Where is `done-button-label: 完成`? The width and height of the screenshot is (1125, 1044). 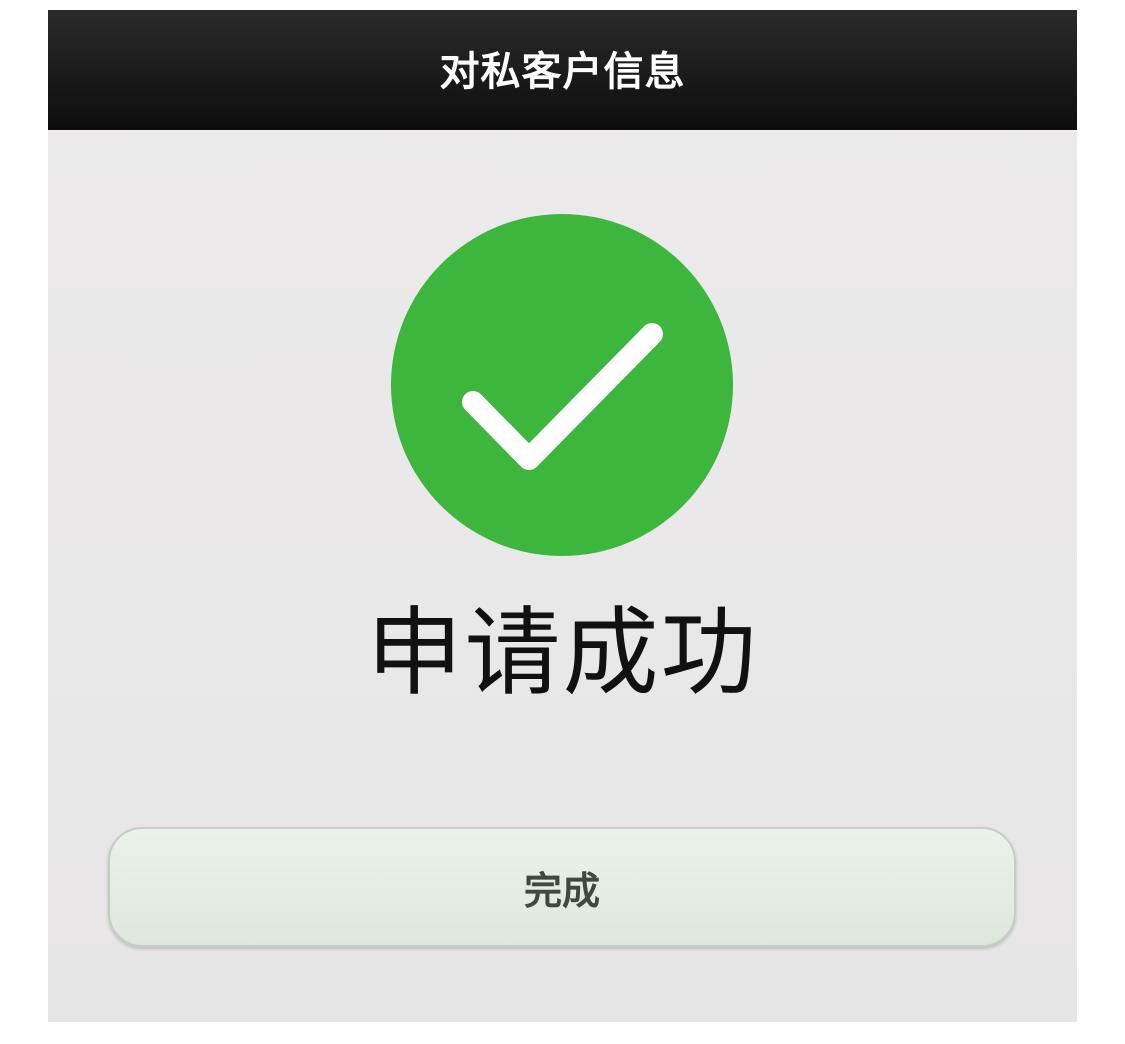 done-button-label: 完成 is located at coordinates (561, 890).